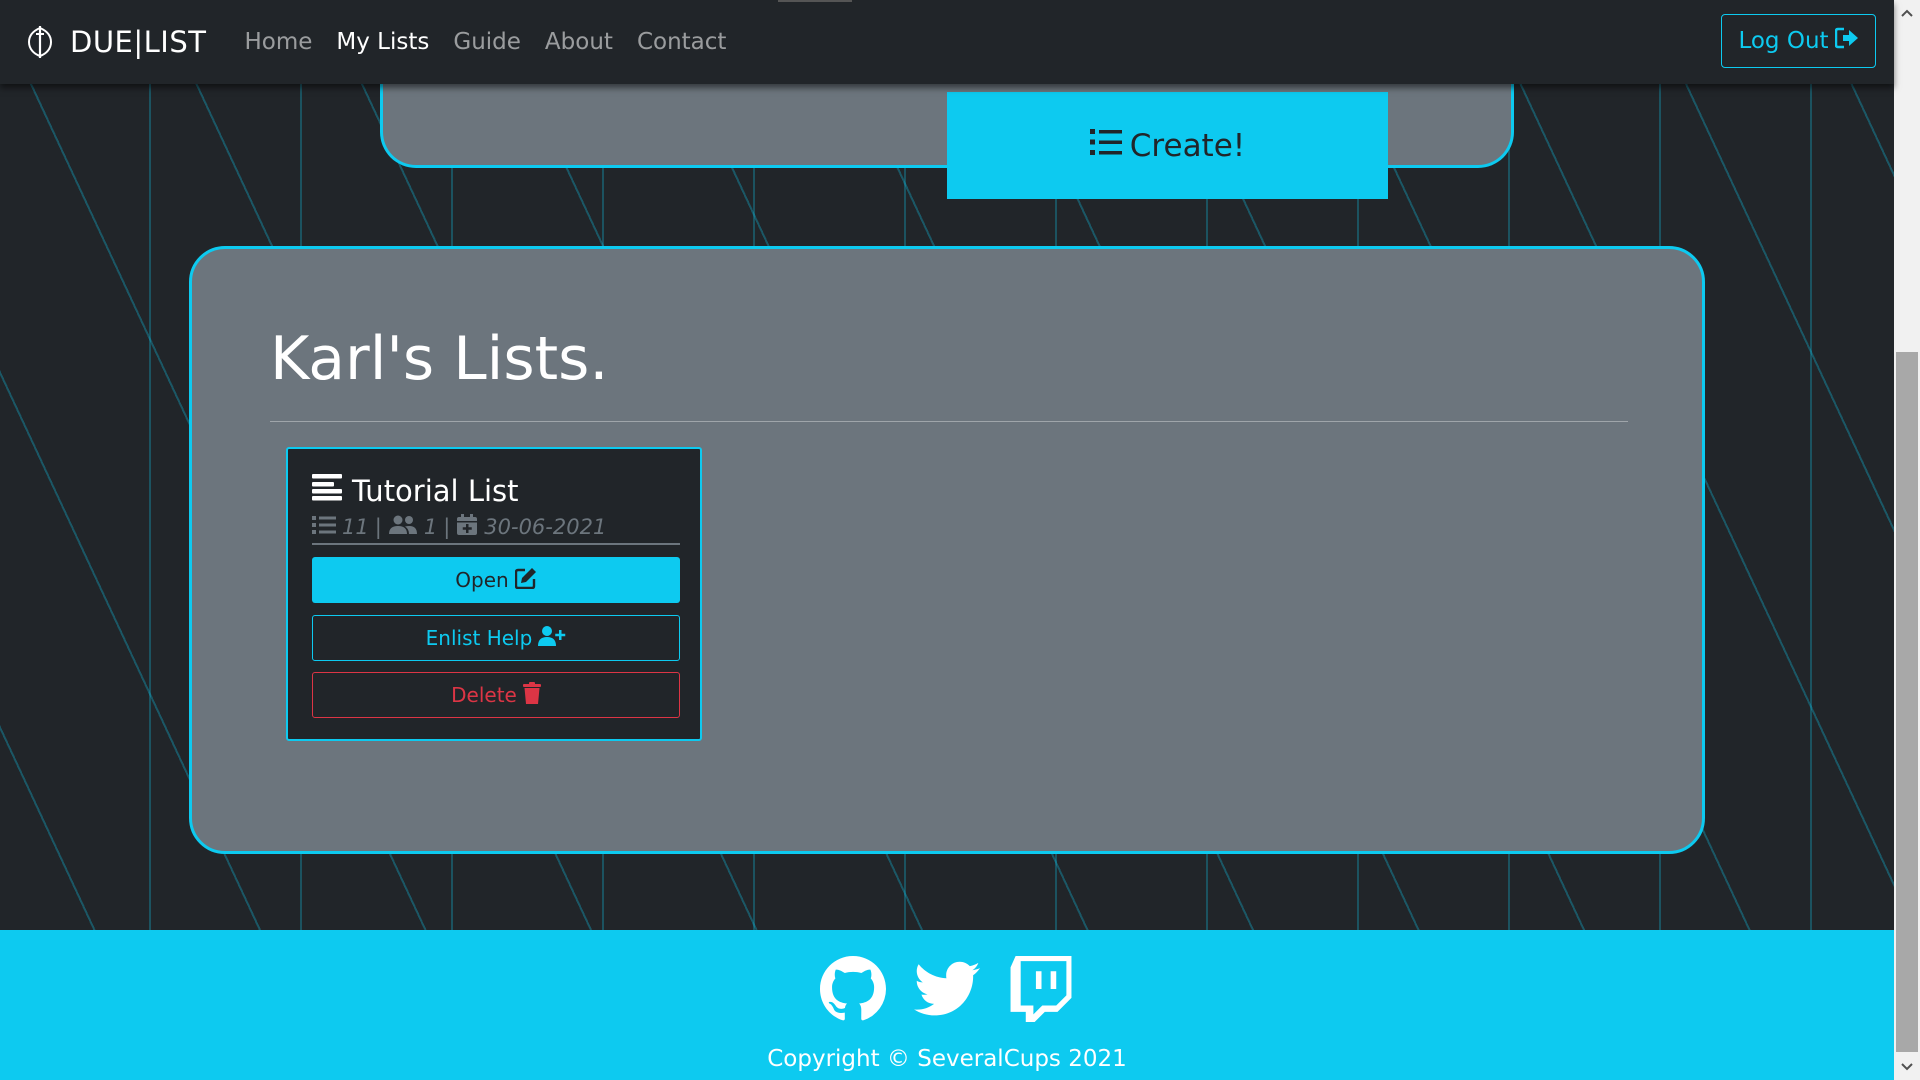 This screenshot has height=1080, width=1920. Describe the element at coordinates (1109, 146) in the screenshot. I see `list-icon` at that location.